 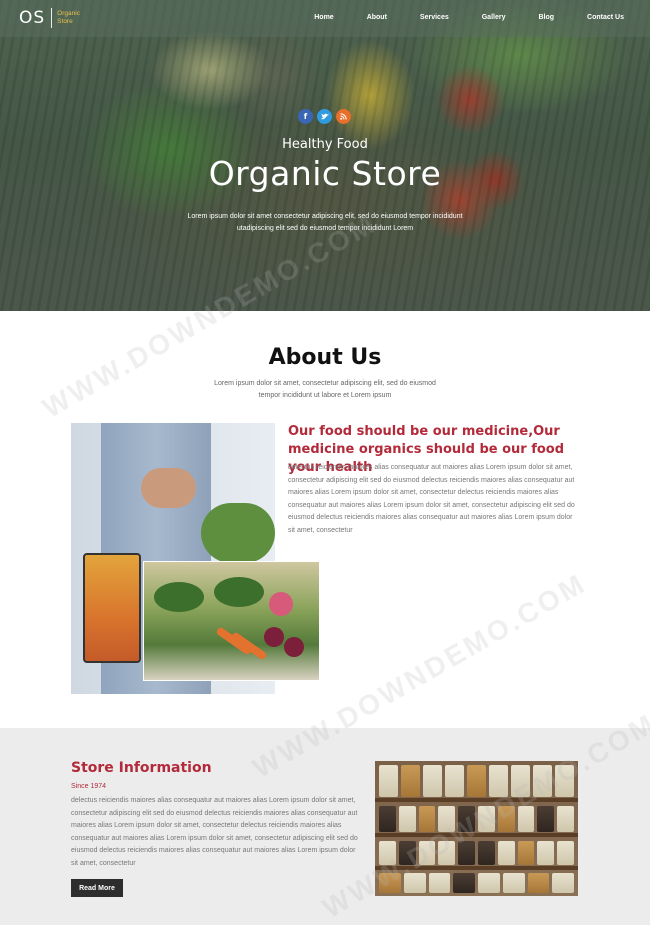 I want to click on twitter-icon, so click(x=324, y=116).